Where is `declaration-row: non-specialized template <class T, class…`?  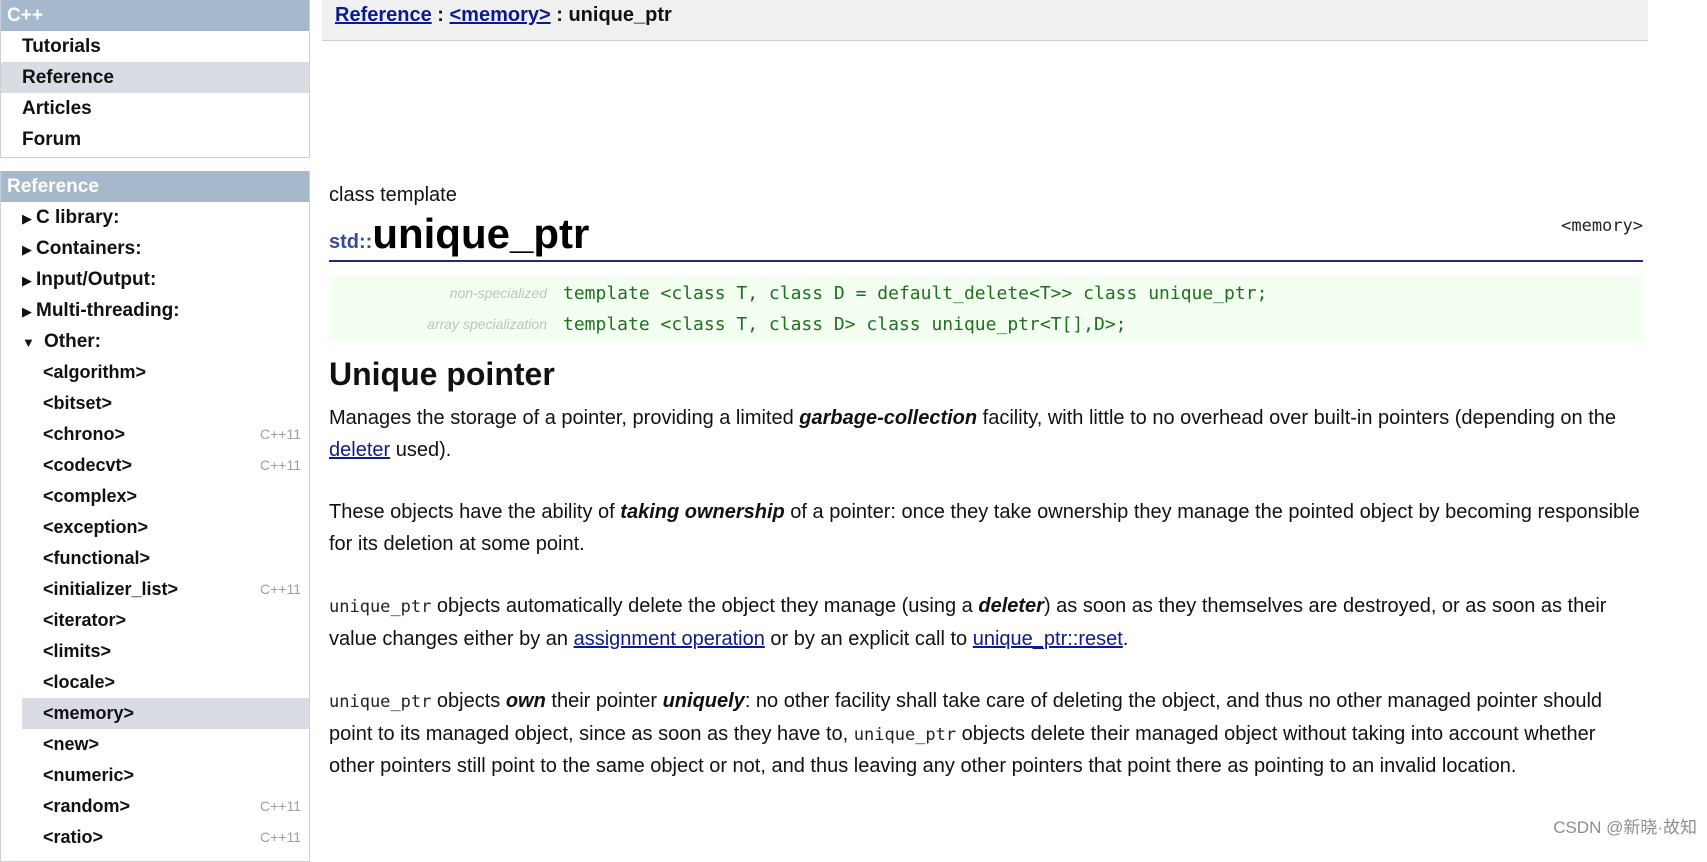
declaration-row: non-specialized template <class T, class… is located at coordinates (986, 293).